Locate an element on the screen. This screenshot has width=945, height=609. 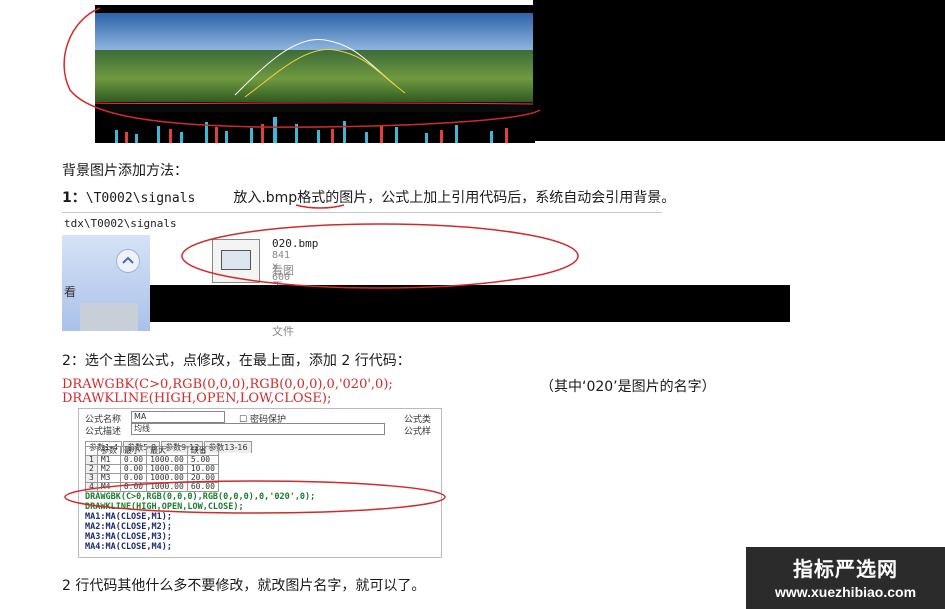
step2-code-line2: DRAWKLINE(HIGH,OPEN,LOW,CLOSE); is located at coordinates (197, 398).